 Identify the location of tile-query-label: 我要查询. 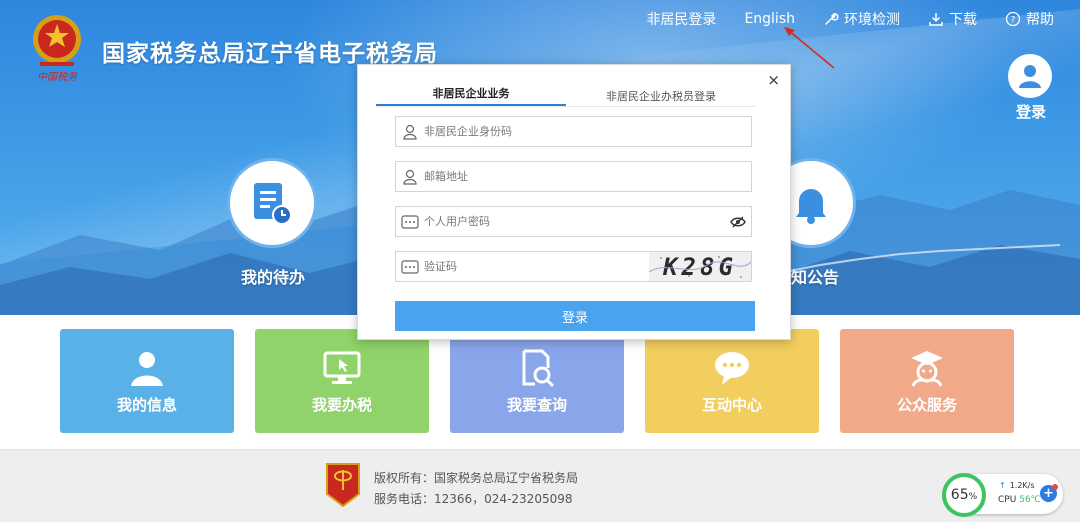
(536, 404).